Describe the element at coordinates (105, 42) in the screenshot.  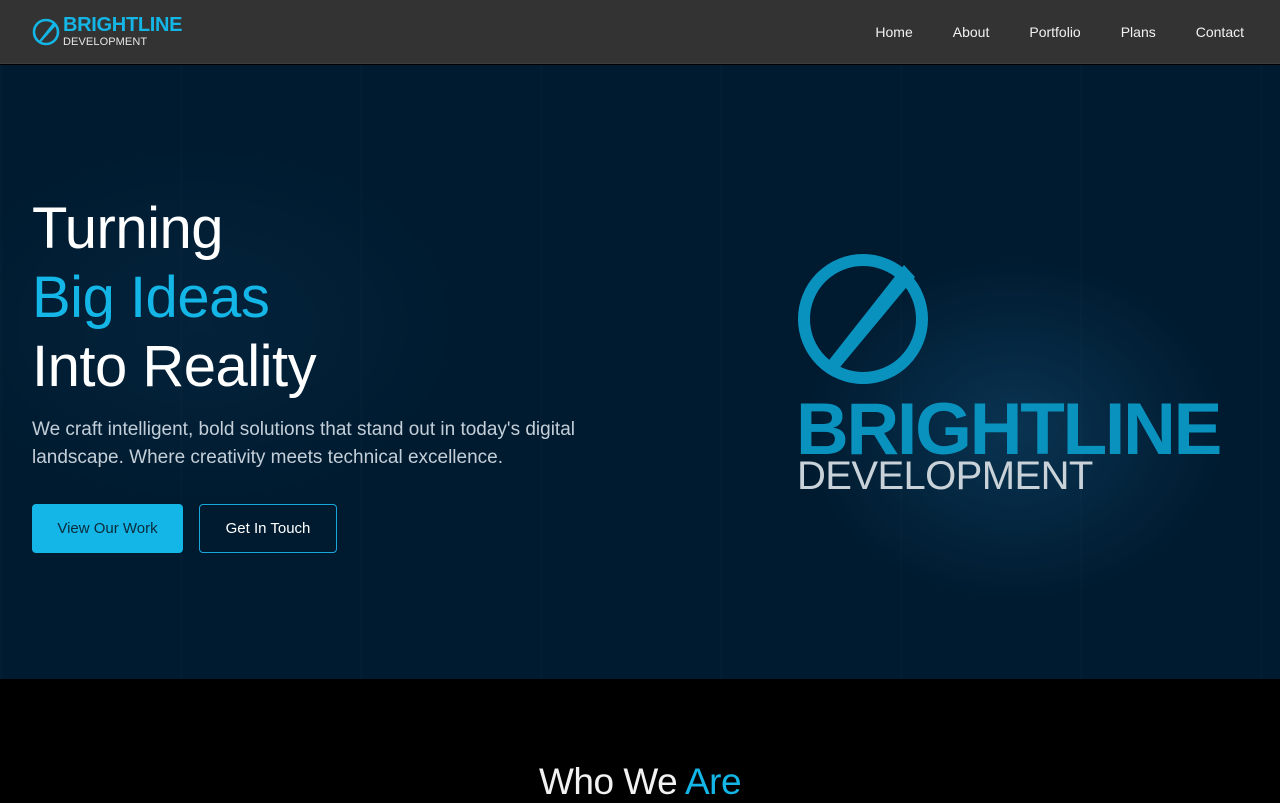
I see `logo-subtitle: DEVELOPMENT` at that location.